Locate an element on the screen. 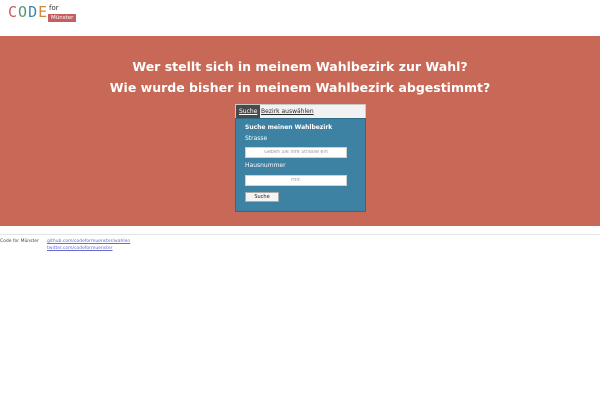 The height and width of the screenshot is (400, 600). footer-divider is located at coordinates (300, 234).